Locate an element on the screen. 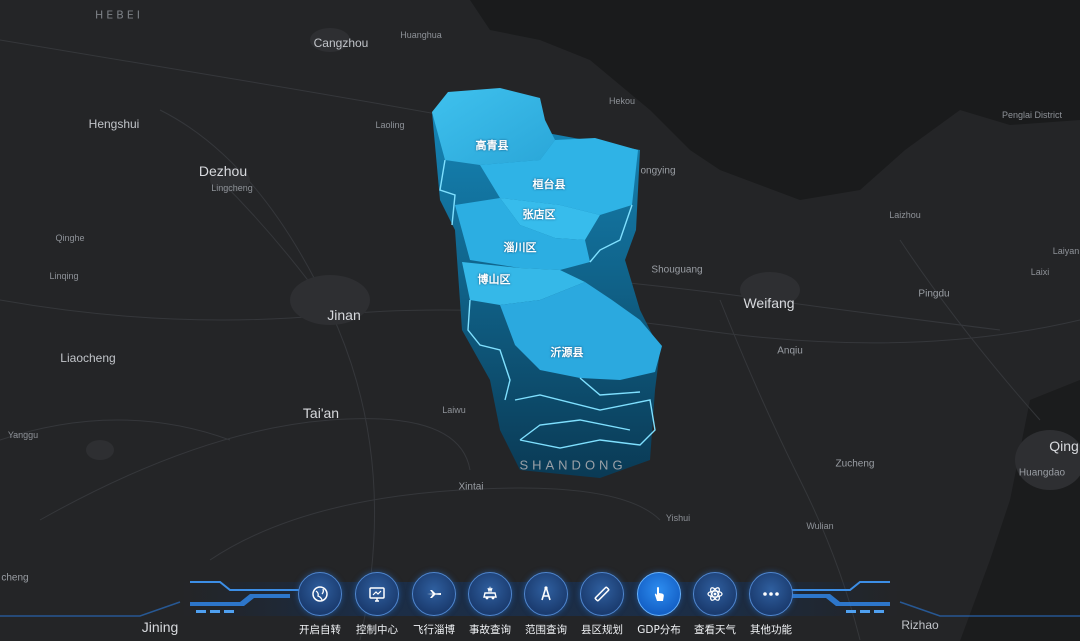 The width and height of the screenshot is (1080, 641). city-label-dezhou: Dezhou is located at coordinates (223, 171).